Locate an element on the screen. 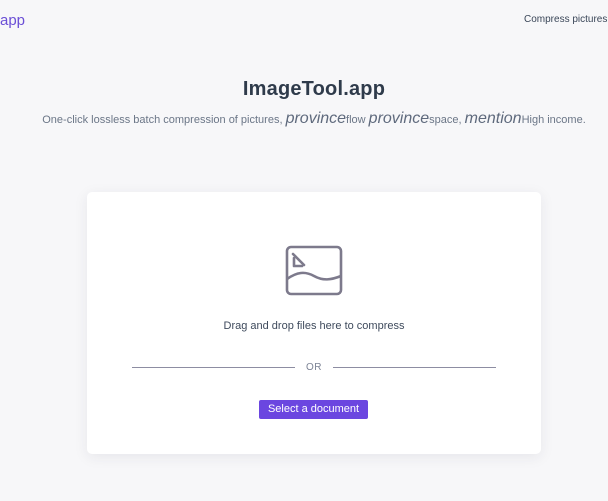 This screenshot has height=501, width=608. nav-link-compress-pictures: Compress pictures o is located at coordinates (566, 19).